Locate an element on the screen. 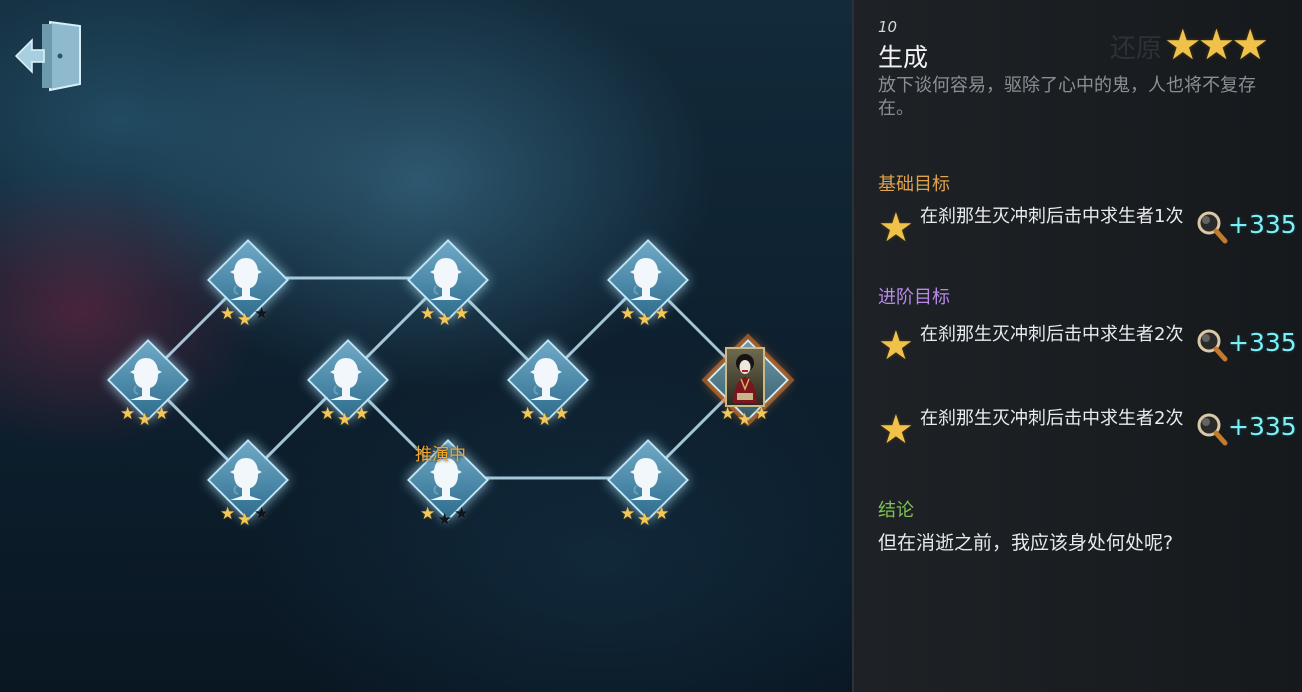 This screenshot has width=1302, height=692. map-node-8: ★ ★ ★ is located at coordinates (648, 283).